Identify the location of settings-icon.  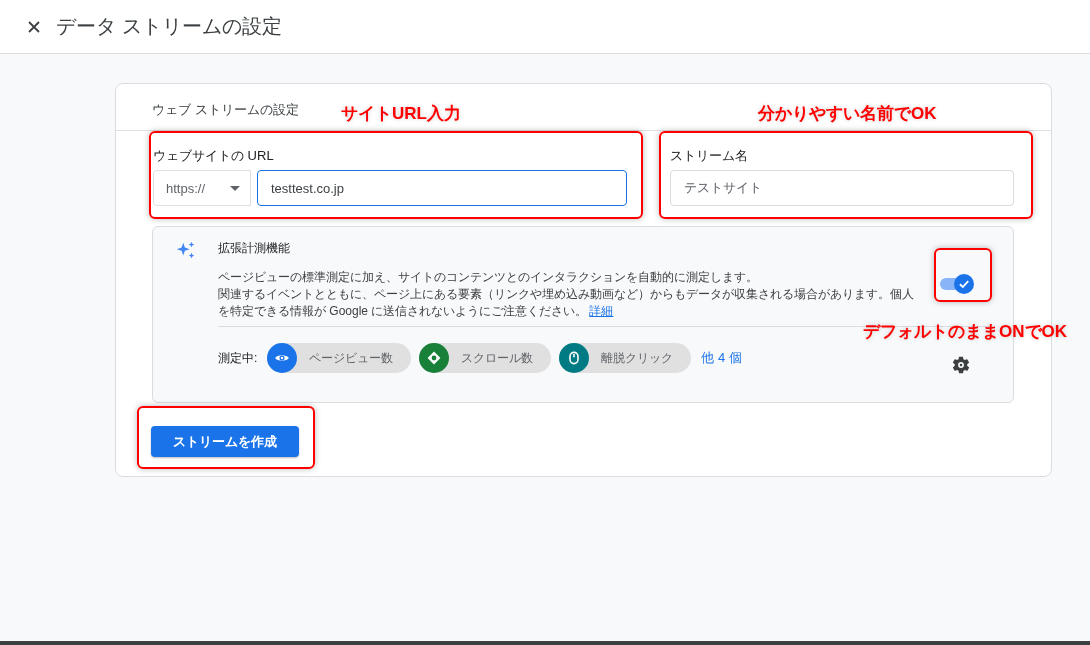
(961, 365).